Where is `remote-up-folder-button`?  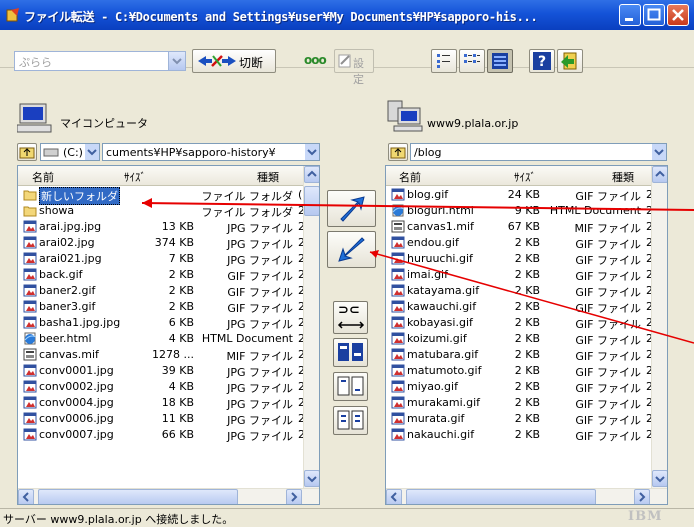 remote-up-folder-button is located at coordinates (398, 152).